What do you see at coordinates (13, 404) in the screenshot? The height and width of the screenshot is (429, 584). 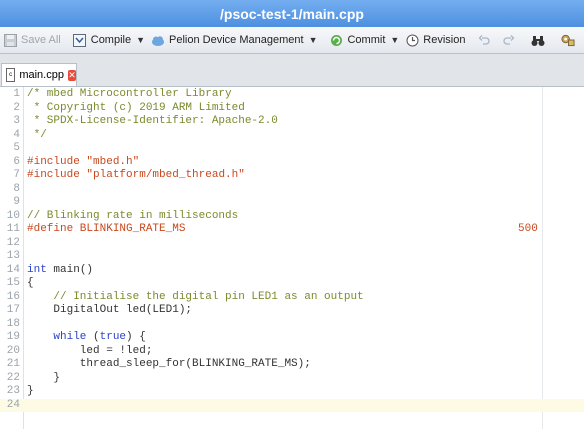 I see `line-number: 24` at bounding box center [13, 404].